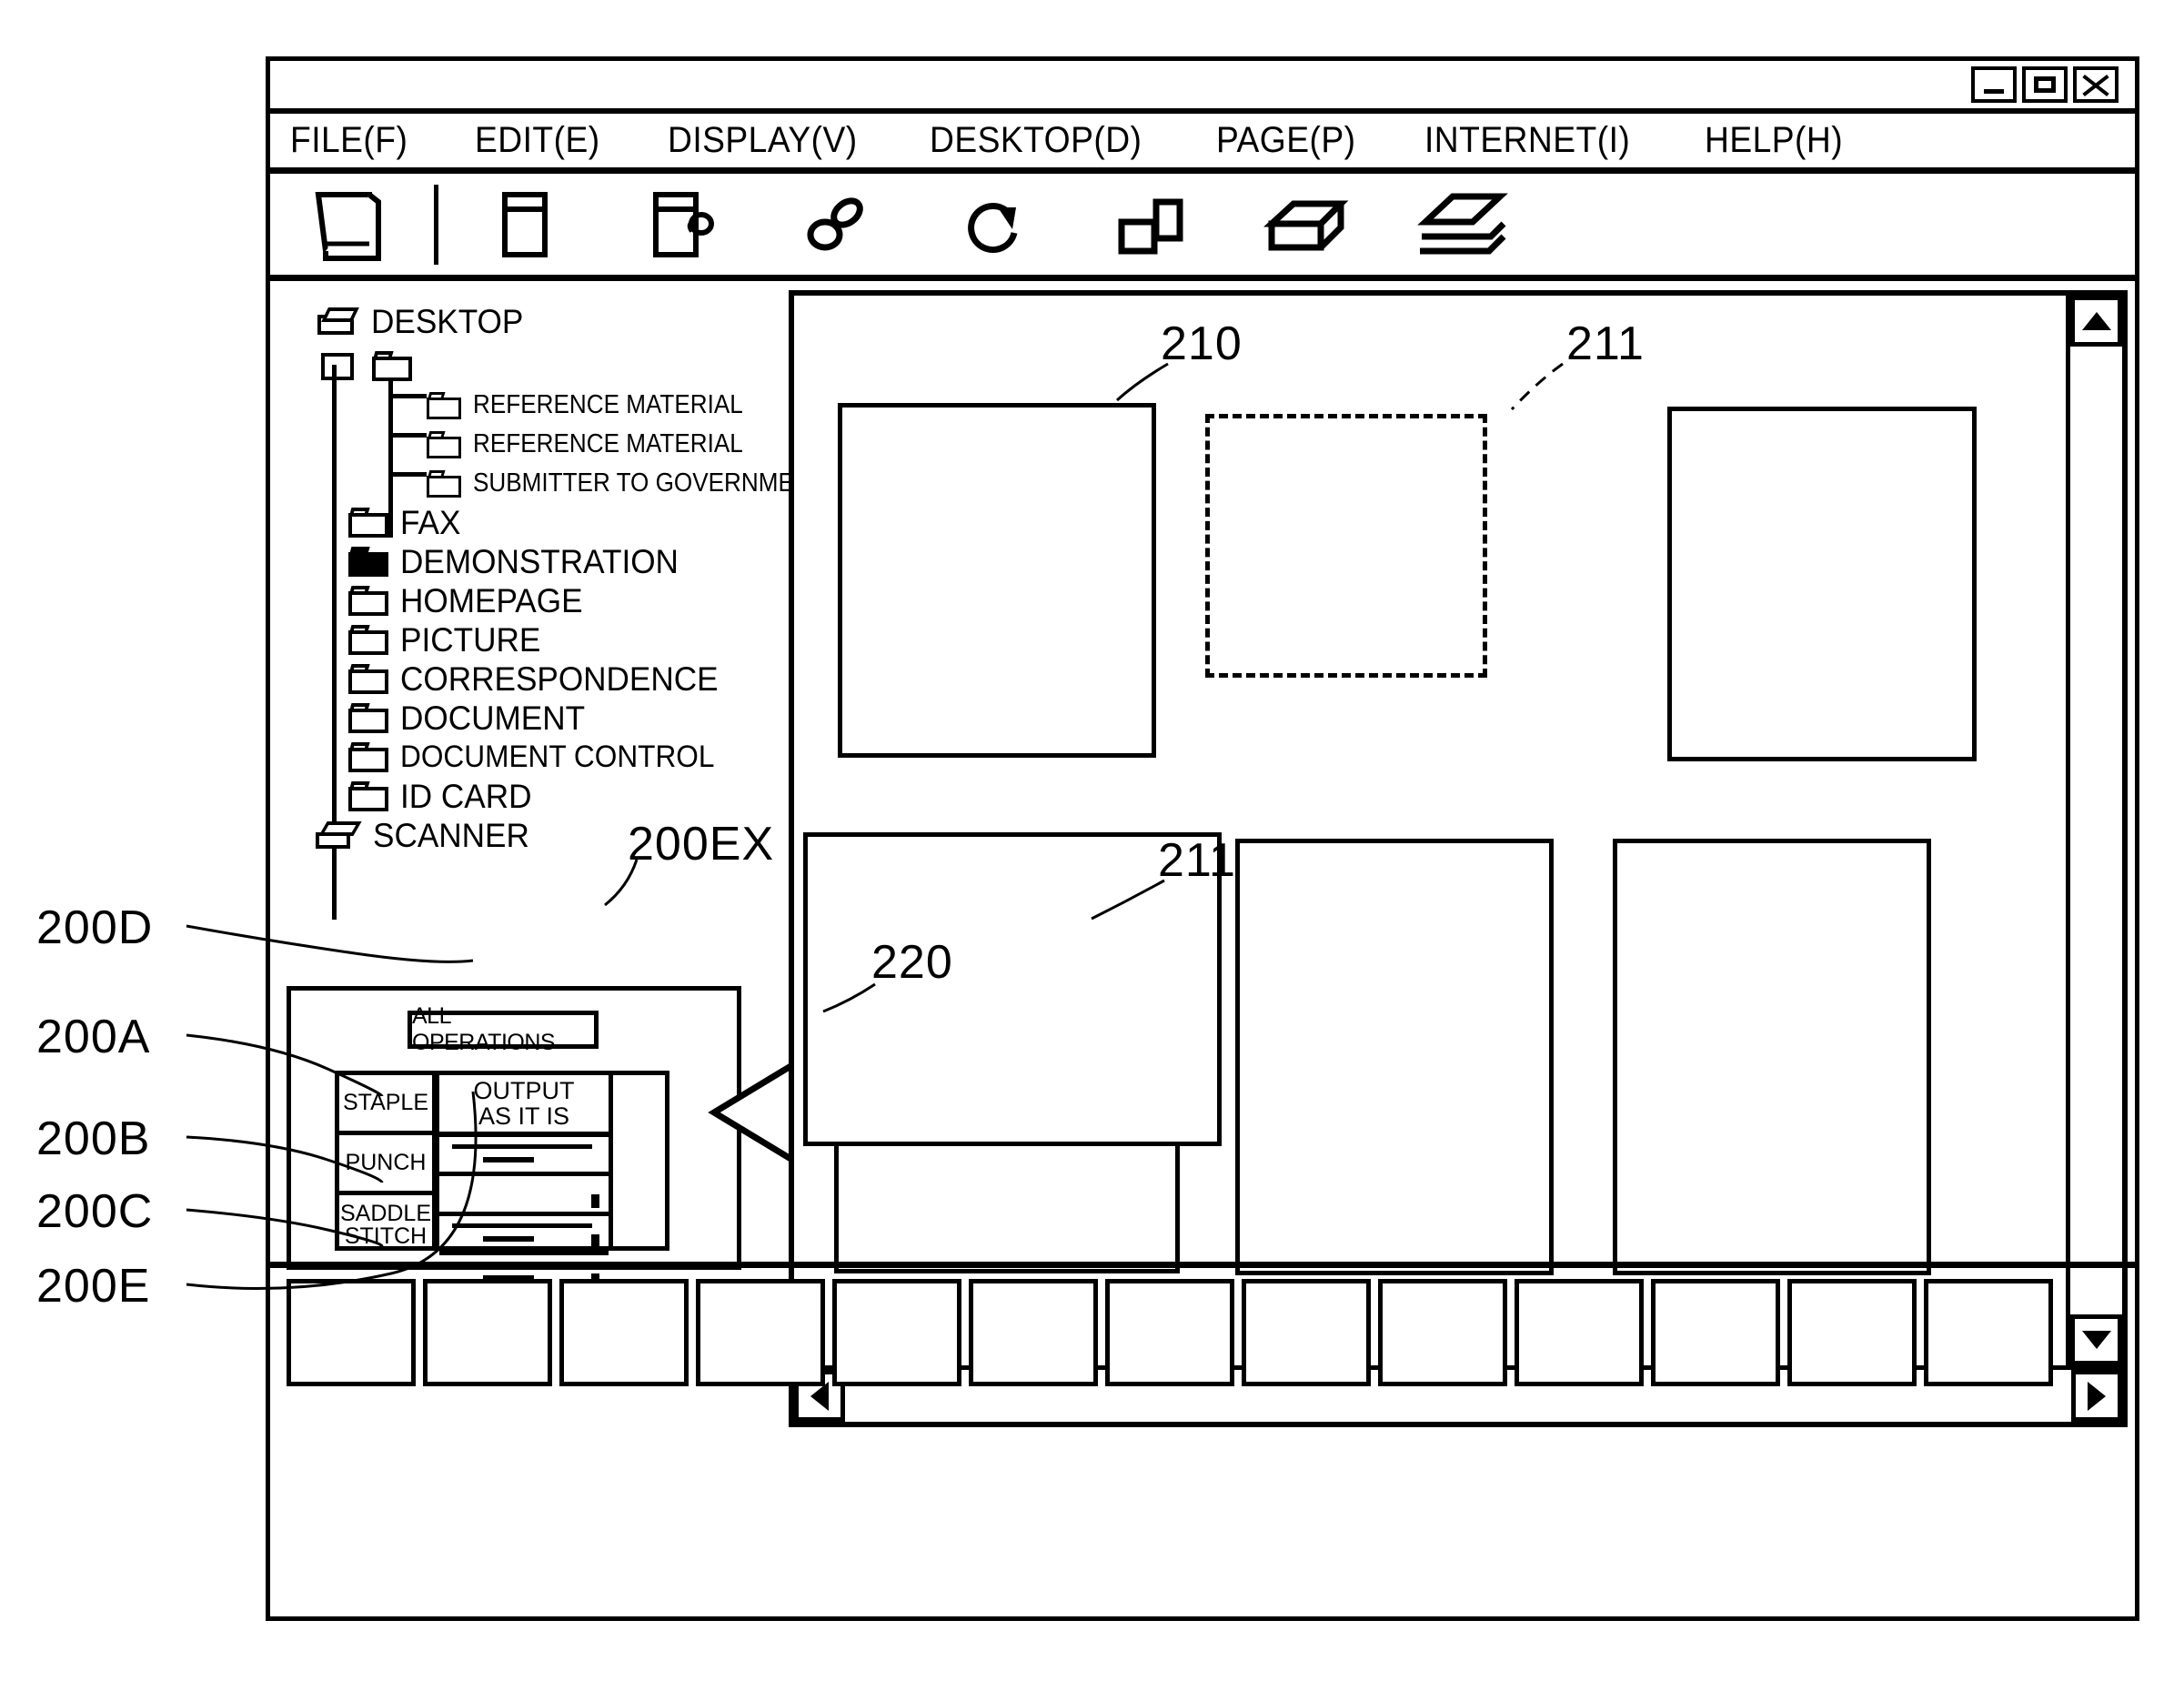 The width and height of the screenshot is (2184, 1701). What do you see at coordinates (385, 1105) in the screenshot?
I see `operation-staple: STAPLE` at bounding box center [385, 1105].